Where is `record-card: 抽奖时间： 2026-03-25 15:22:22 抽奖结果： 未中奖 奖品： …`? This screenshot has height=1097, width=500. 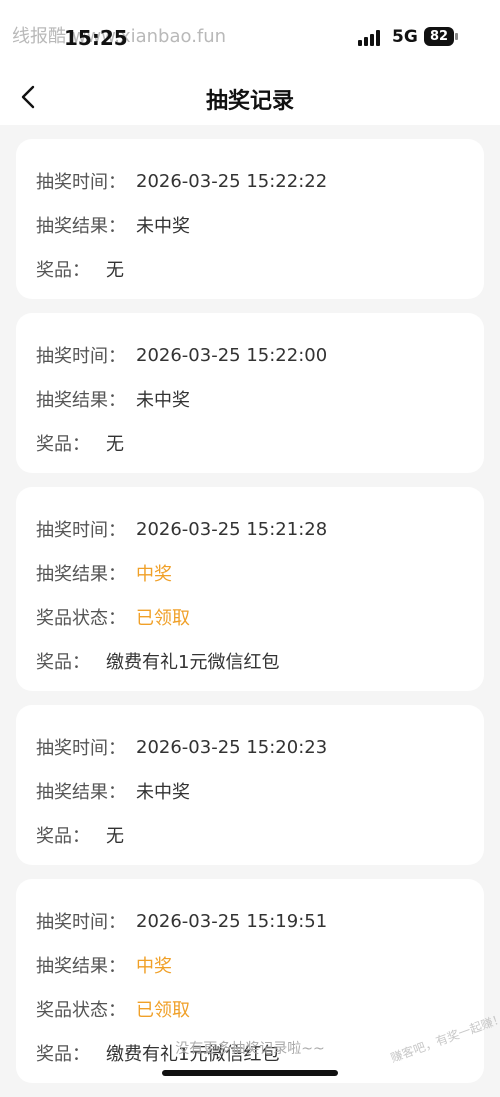 record-card: 抽奖时间： 2026-03-25 15:22:22 抽奖结果： 未中奖 奖品： … is located at coordinates (250, 219).